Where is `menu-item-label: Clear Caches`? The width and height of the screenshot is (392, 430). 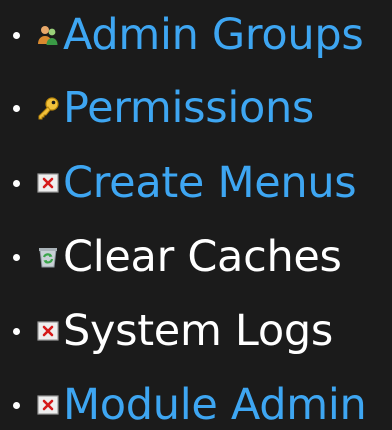 menu-item-label: Clear Caches is located at coordinates (202, 257).